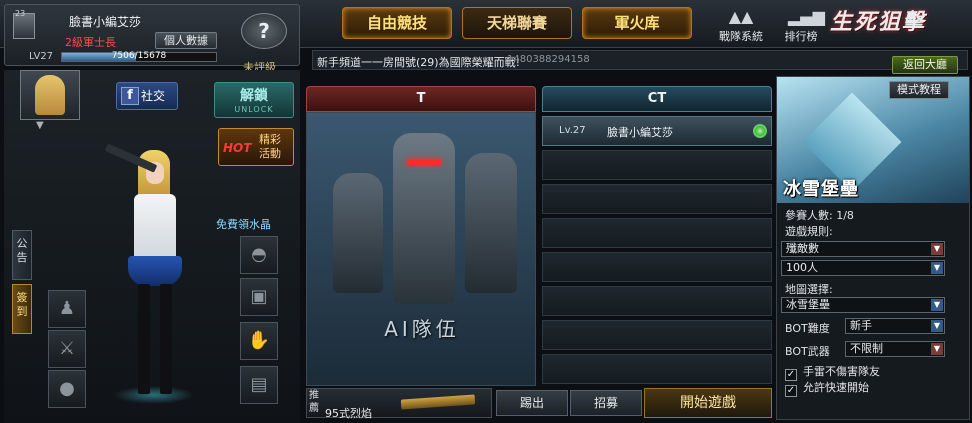  I want to click on grenade-option-label: 手雷不傷害隊友, so click(841, 371).